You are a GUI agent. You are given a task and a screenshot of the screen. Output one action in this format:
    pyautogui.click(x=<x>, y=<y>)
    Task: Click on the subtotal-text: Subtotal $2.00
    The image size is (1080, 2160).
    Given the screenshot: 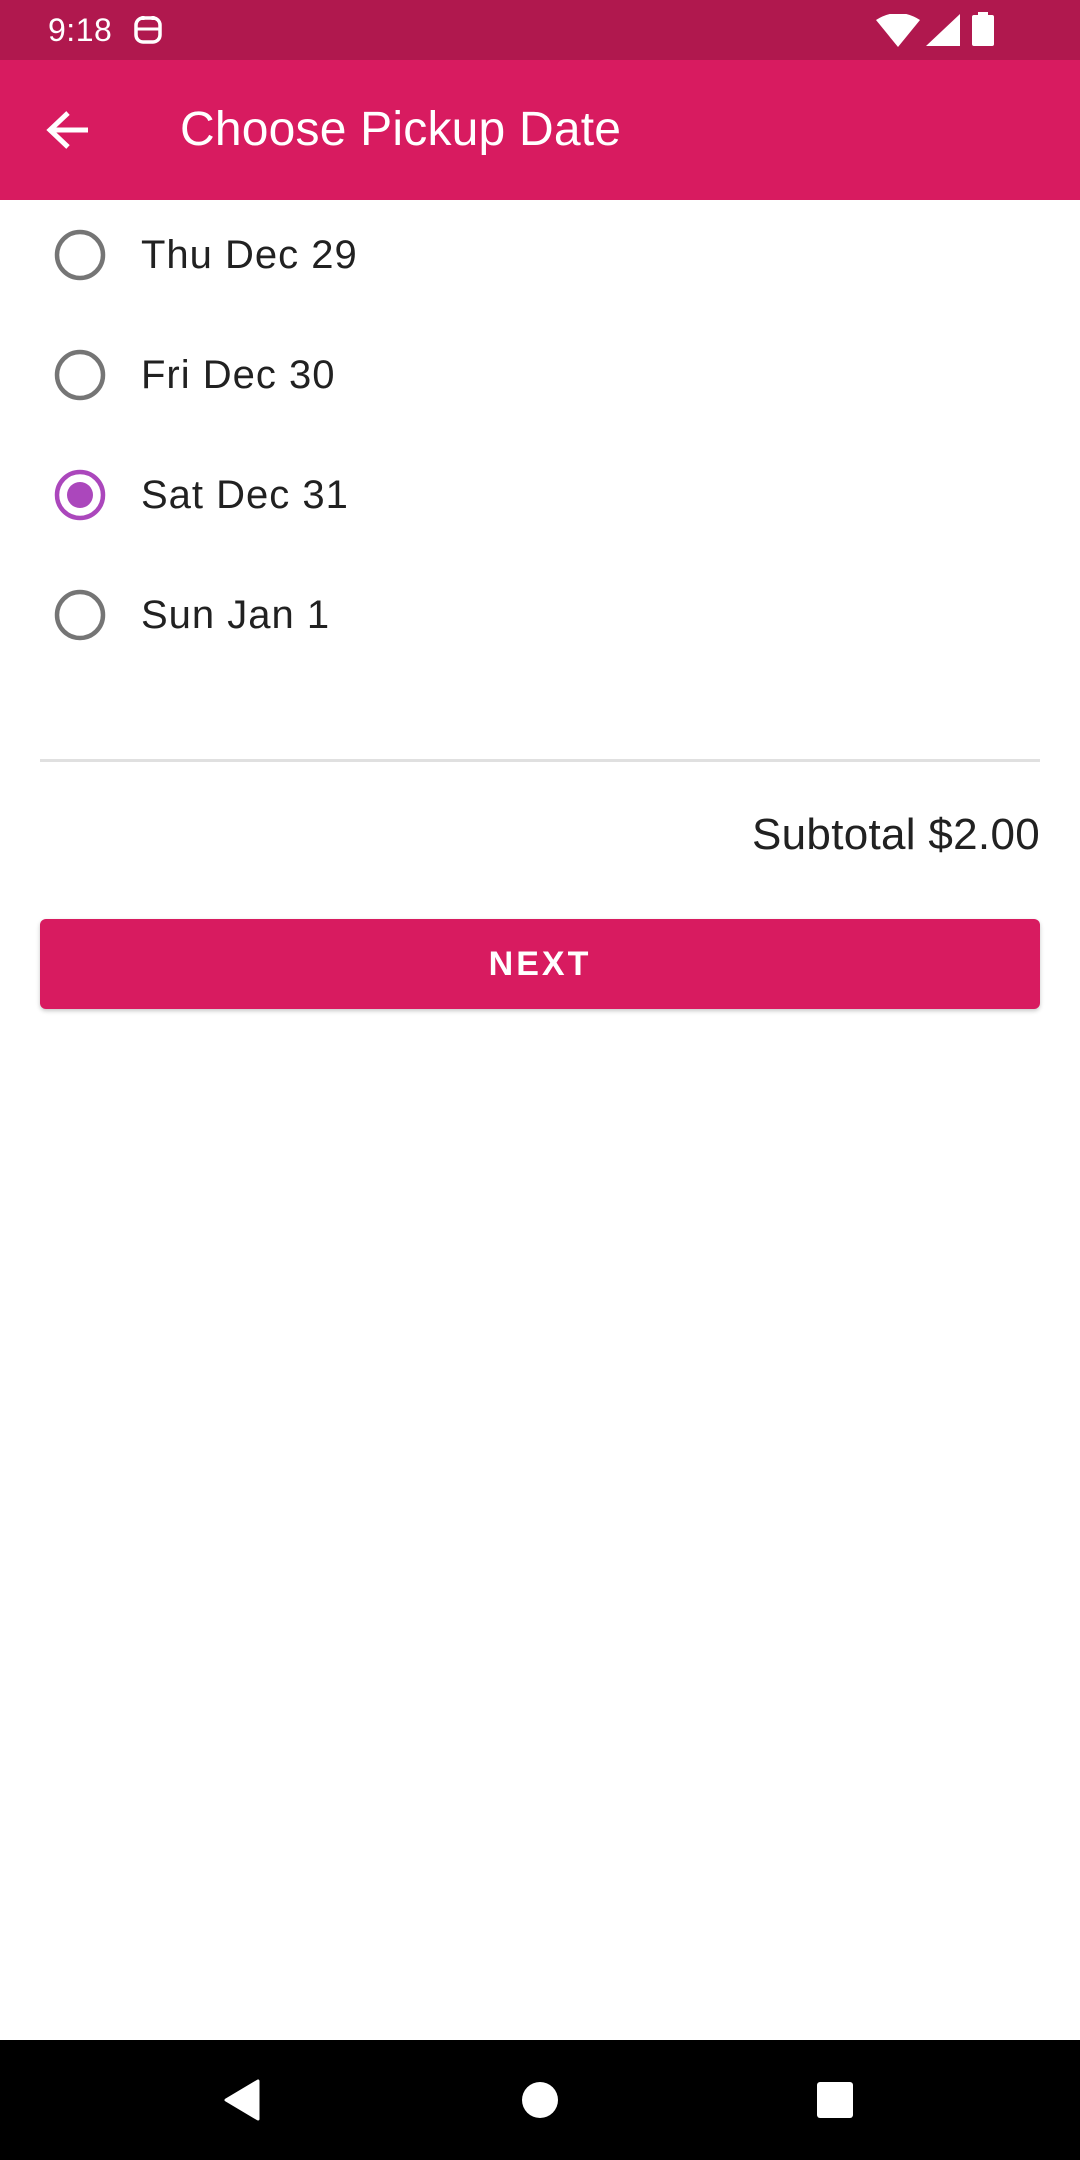 What is the action you would take?
    pyautogui.click(x=896, y=834)
    